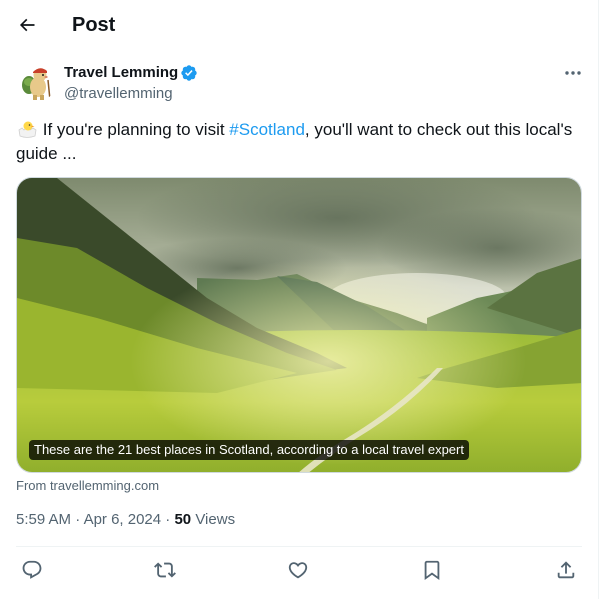  Describe the element at coordinates (43, 519) in the screenshot. I see `post-time: 5:59 AM` at that location.